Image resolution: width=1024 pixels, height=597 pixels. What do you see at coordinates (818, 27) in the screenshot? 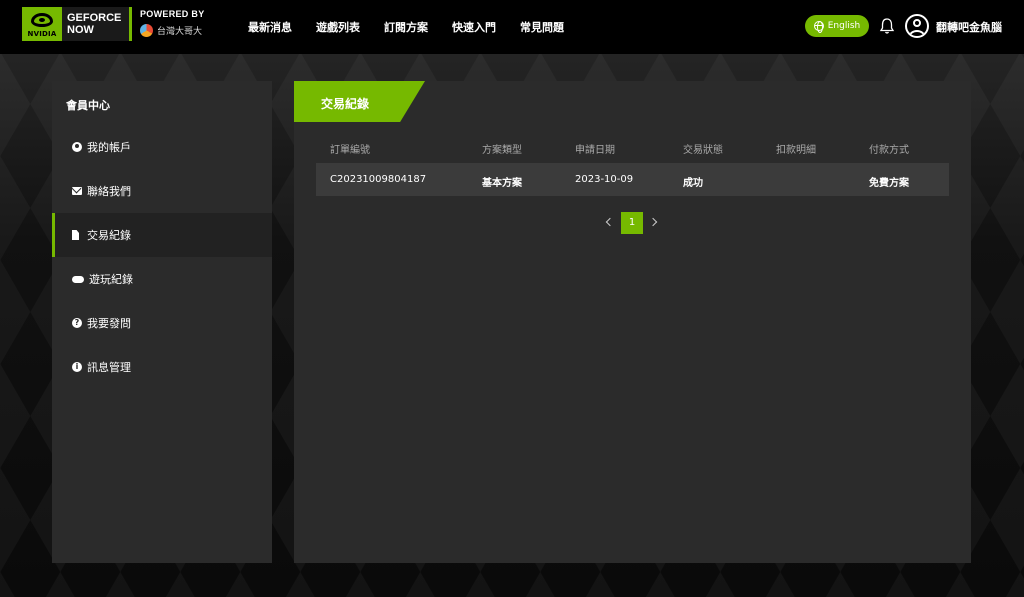
I see `globe-icon` at bounding box center [818, 27].